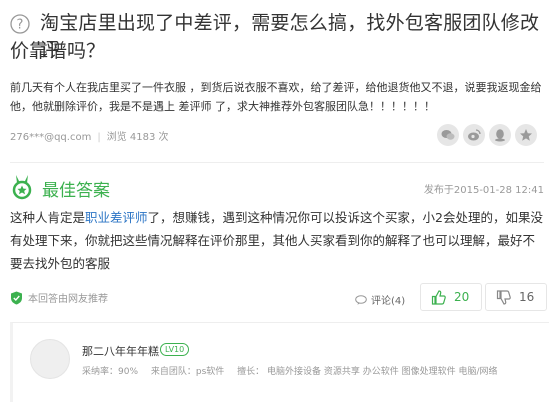 Image resolution: width=554 pixels, height=402 pixels. I want to click on recommendation-note: 本回答由网友推荐, so click(59, 297).